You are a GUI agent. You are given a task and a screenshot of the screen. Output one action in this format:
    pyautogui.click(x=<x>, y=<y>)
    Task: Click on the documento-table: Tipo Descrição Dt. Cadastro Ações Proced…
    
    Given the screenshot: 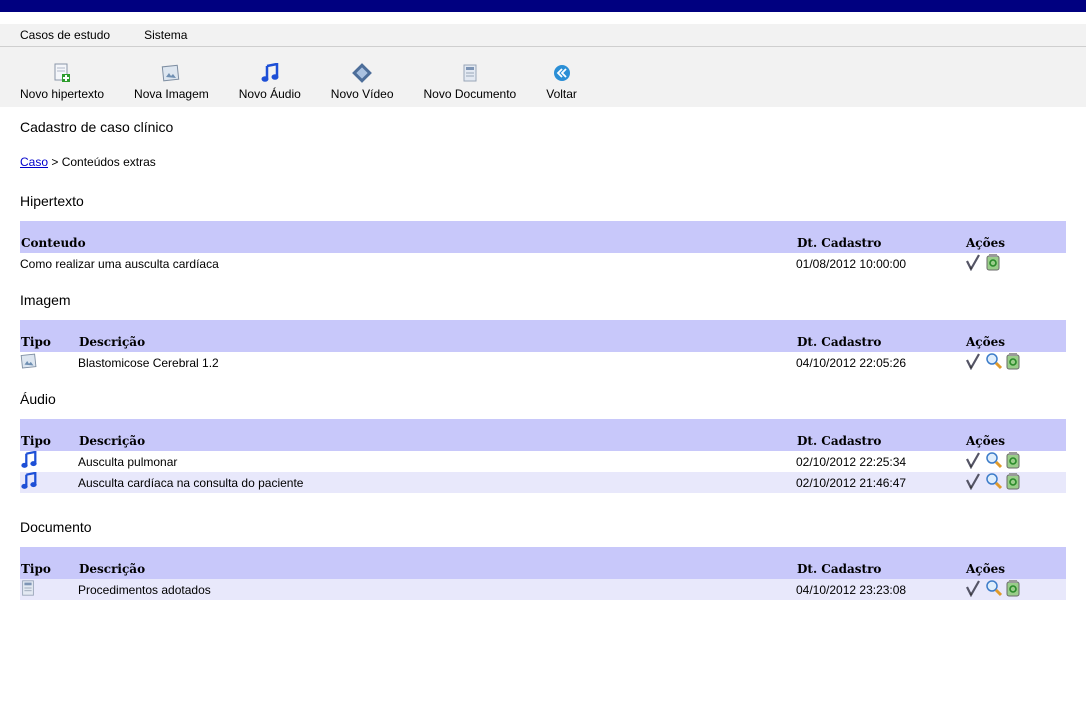 What is the action you would take?
    pyautogui.click(x=543, y=573)
    